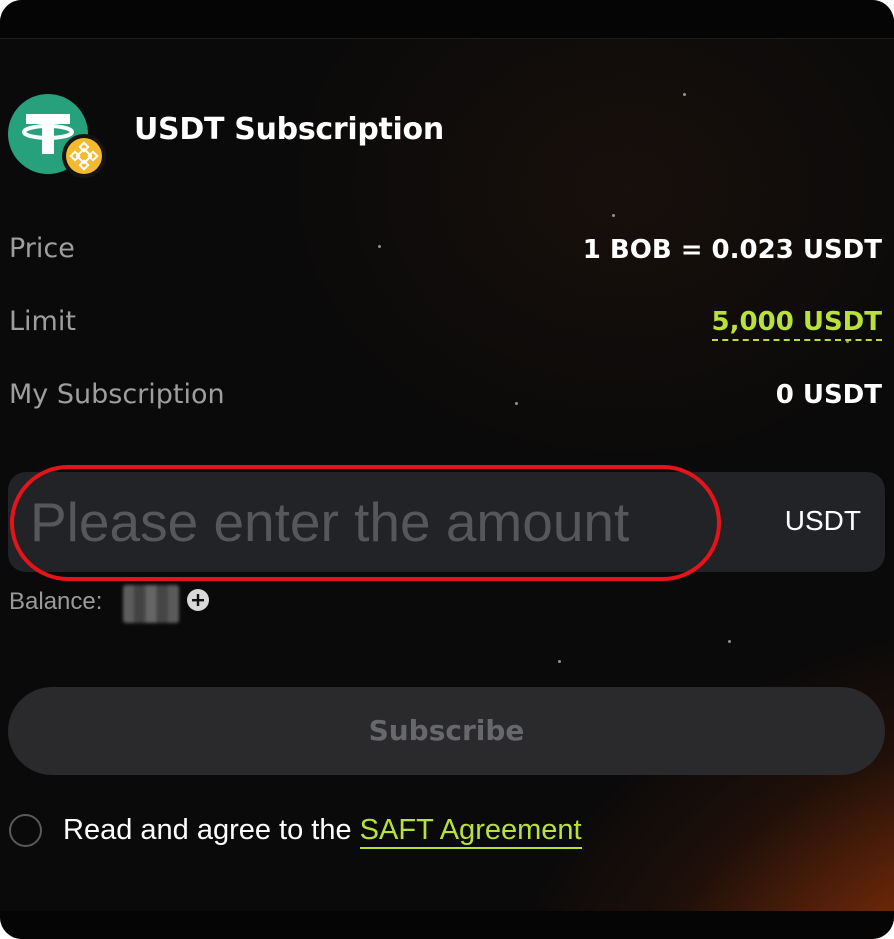  Describe the element at coordinates (370, 522) in the screenshot. I see `amount-input` at that location.